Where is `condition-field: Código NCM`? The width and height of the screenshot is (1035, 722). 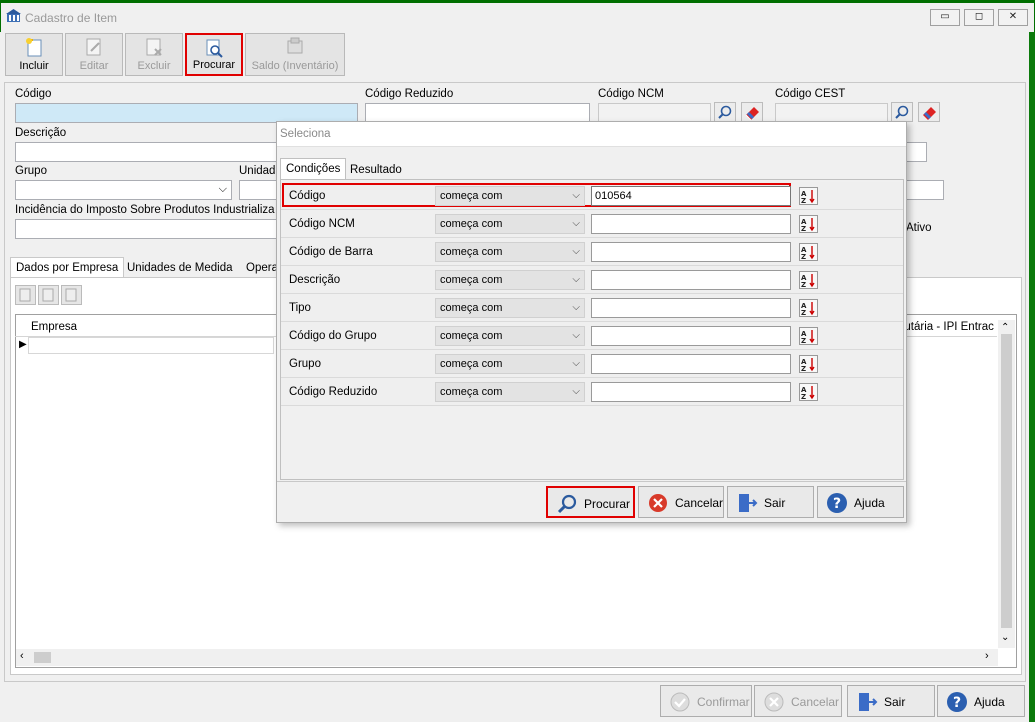
condition-field: Código NCM is located at coordinates (322, 224).